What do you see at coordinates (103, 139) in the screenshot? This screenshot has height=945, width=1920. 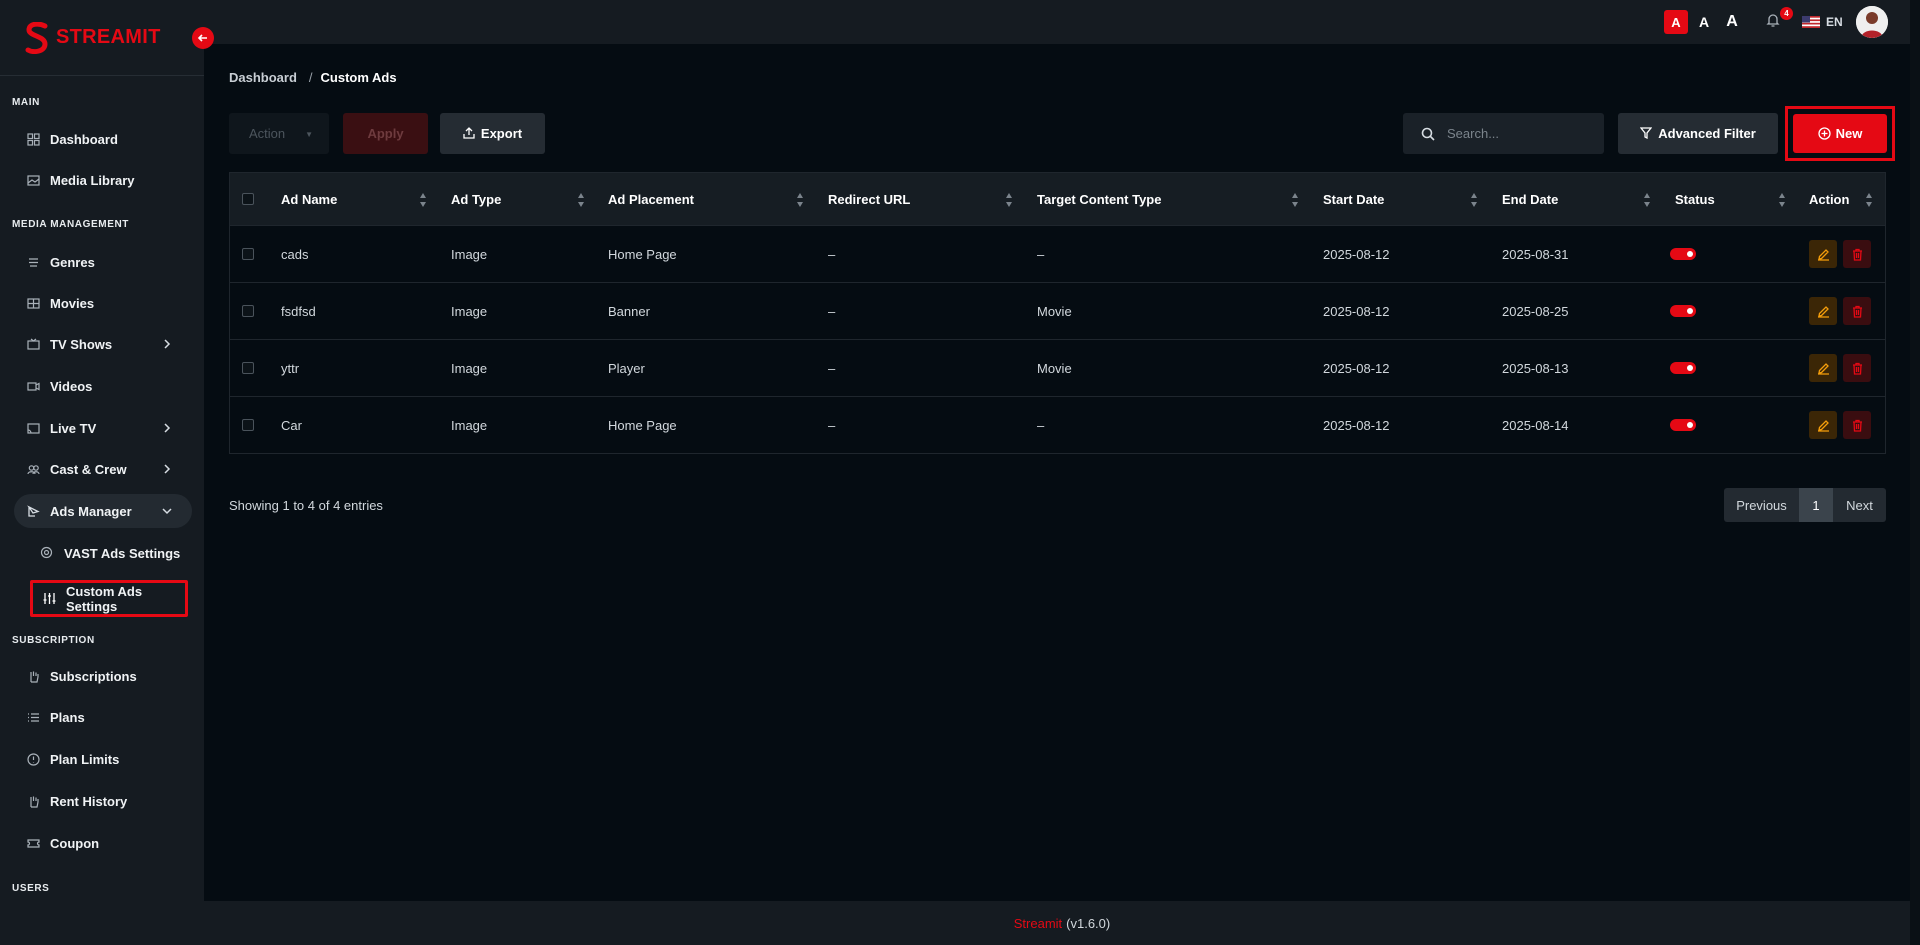 I see `sidebar-item-dashboard: Dashboard` at bounding box center [103, 139].